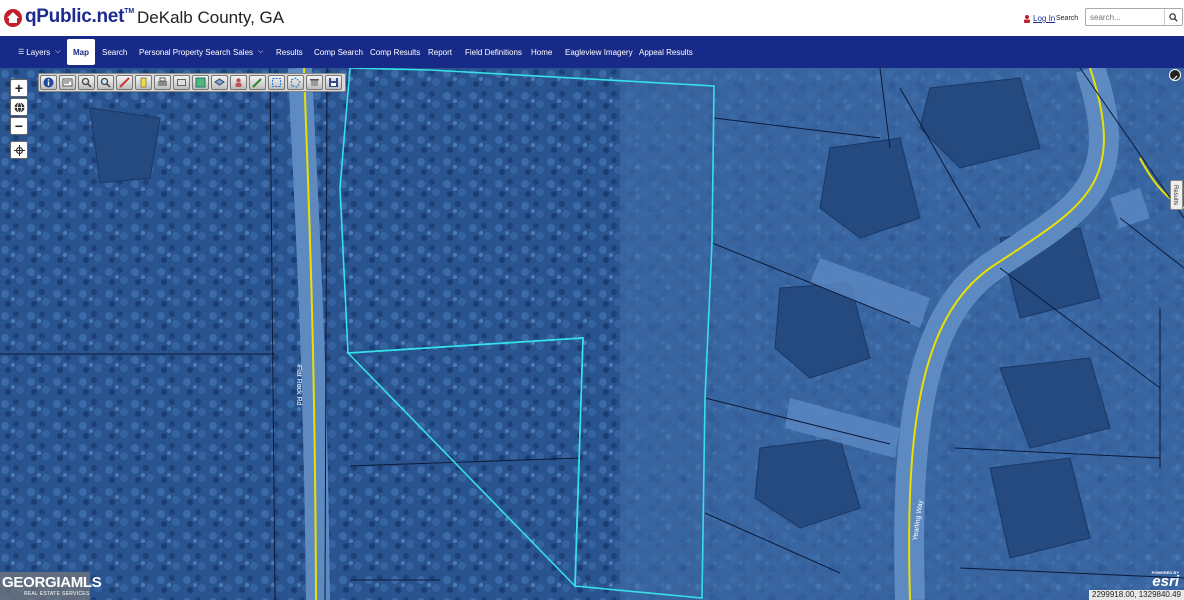 This screenshot has width=1184, height=600. Describe the element at coordinates (211, 17) in the screenshot. I see `county-title: DeKalb County, GA` at that location.